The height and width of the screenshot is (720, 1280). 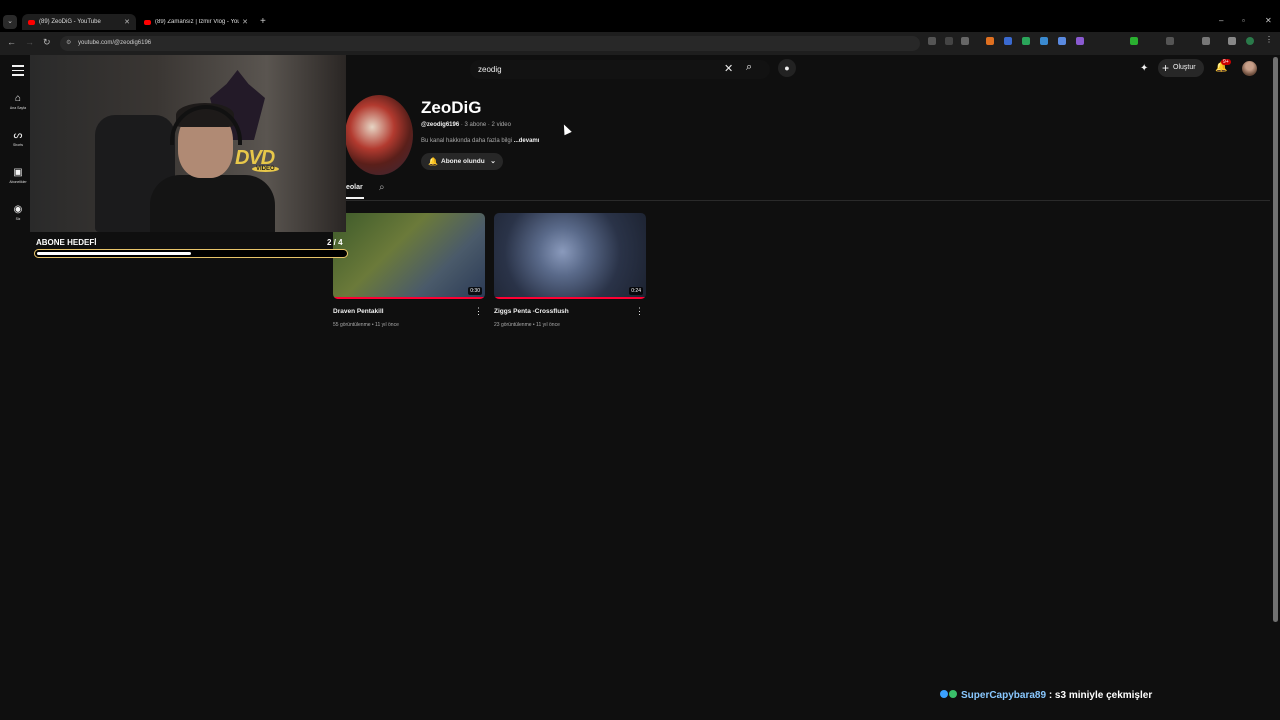 I want to click on address-bar: ⚙ youtube.com/@zeodig6196, so click(x=490, y=43).